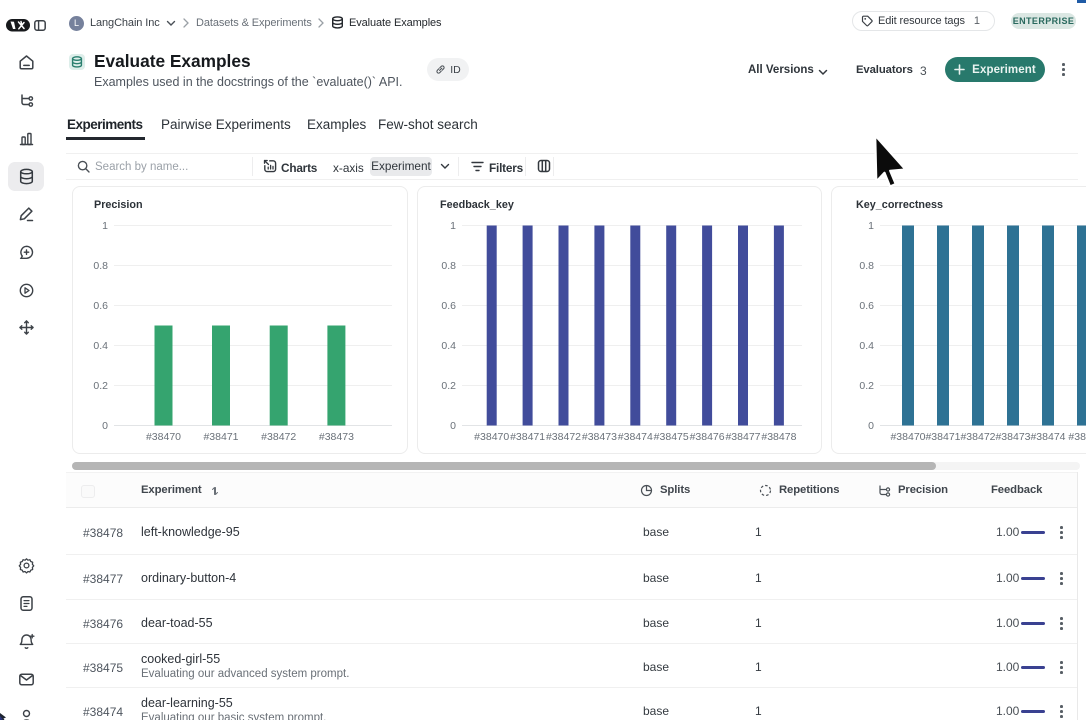 The image size is (1086, 720). What do you see at coordinates (778, 437) in the screenshot?
I see `svg-text: #38478` at bounding box center [778, 437].